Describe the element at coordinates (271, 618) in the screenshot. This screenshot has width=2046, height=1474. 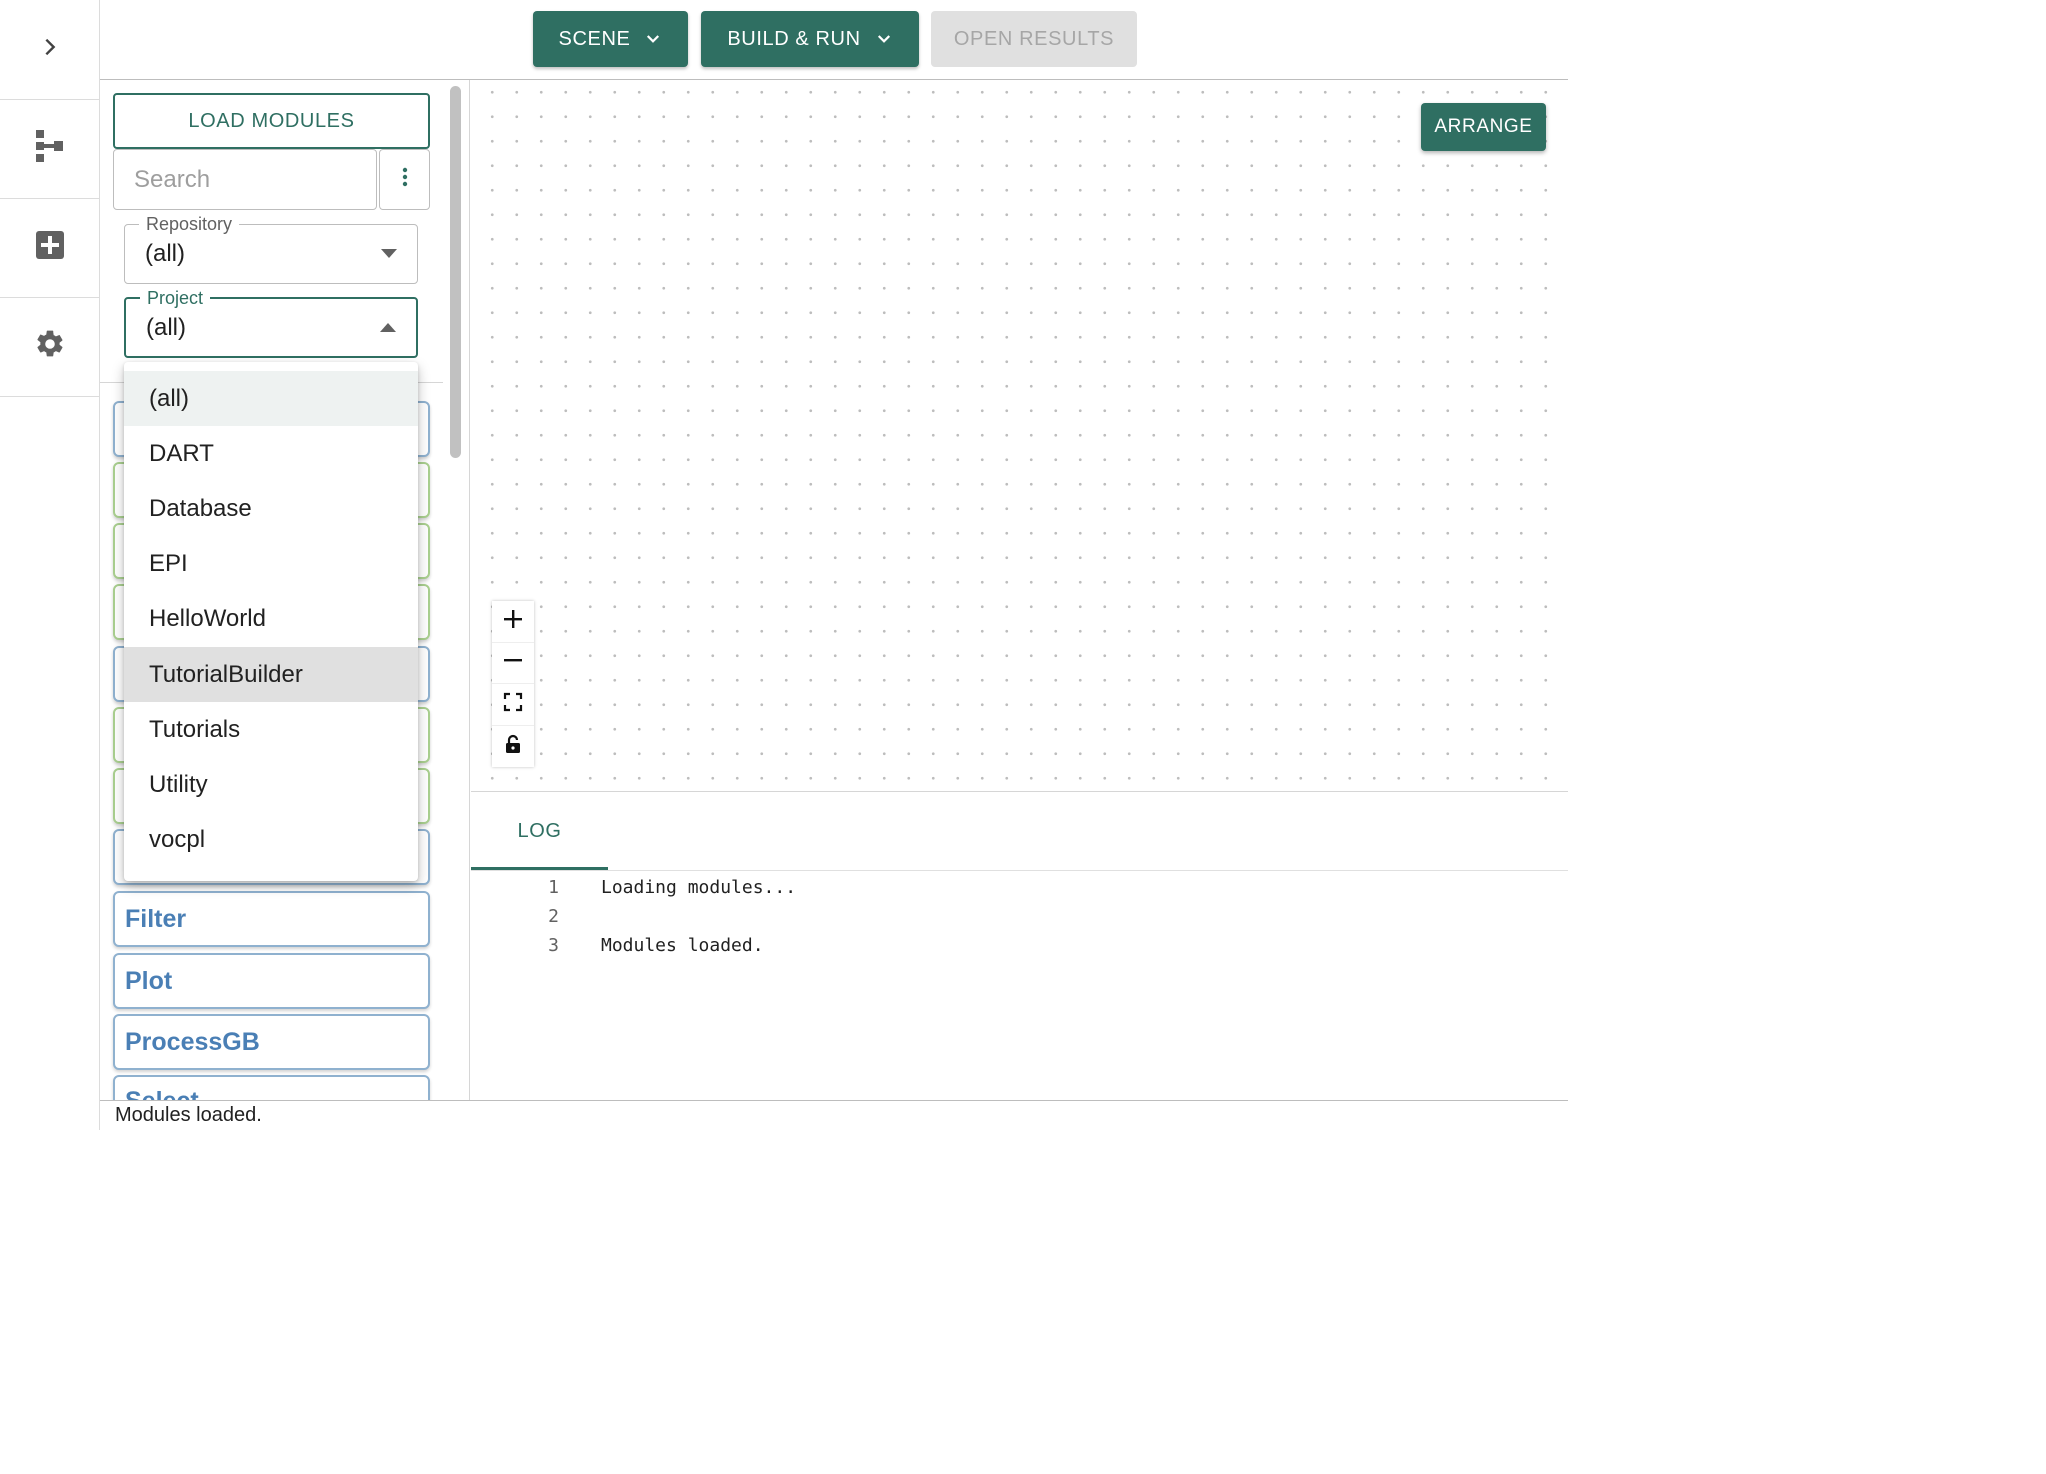
I see `project-option: HelloWorld` at that location.